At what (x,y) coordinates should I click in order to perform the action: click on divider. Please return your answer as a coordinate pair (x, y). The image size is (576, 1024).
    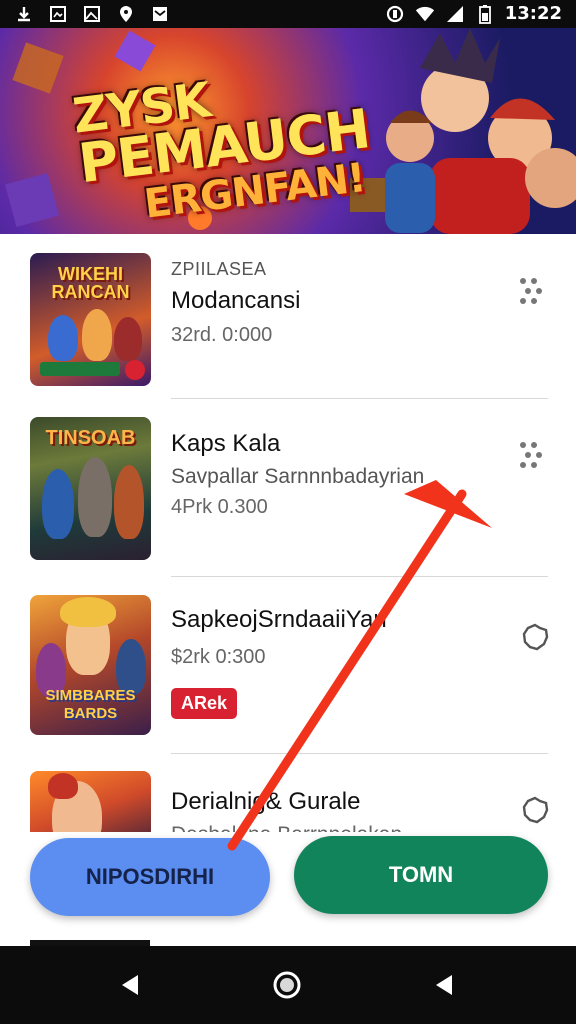
    Looking at the image, I should click on (359, 398).